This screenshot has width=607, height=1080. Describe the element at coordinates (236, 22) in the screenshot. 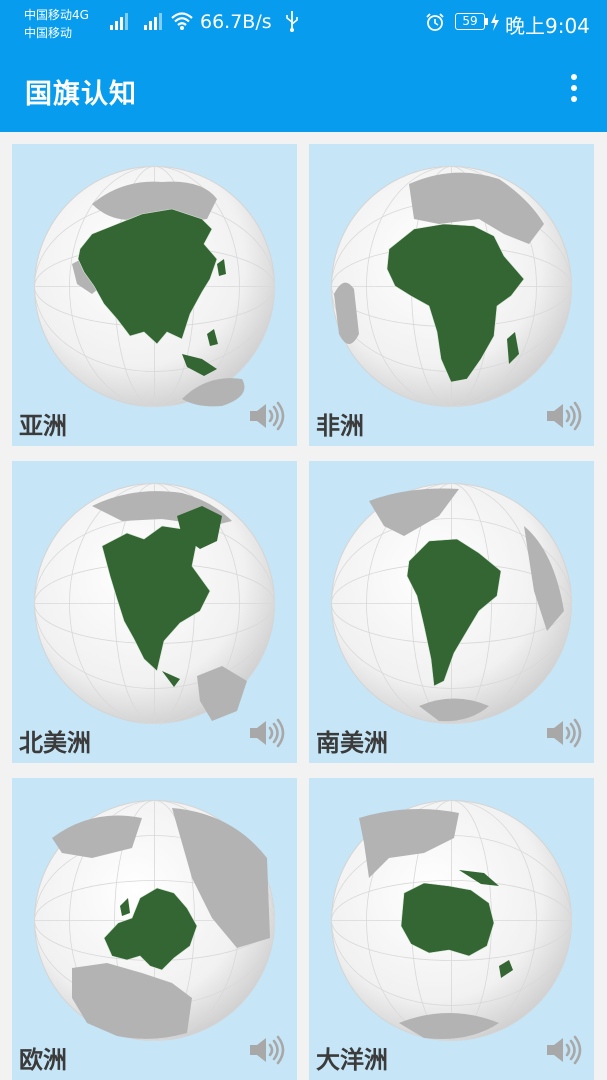

I see `network-speed: 66.7B/s` at that location.